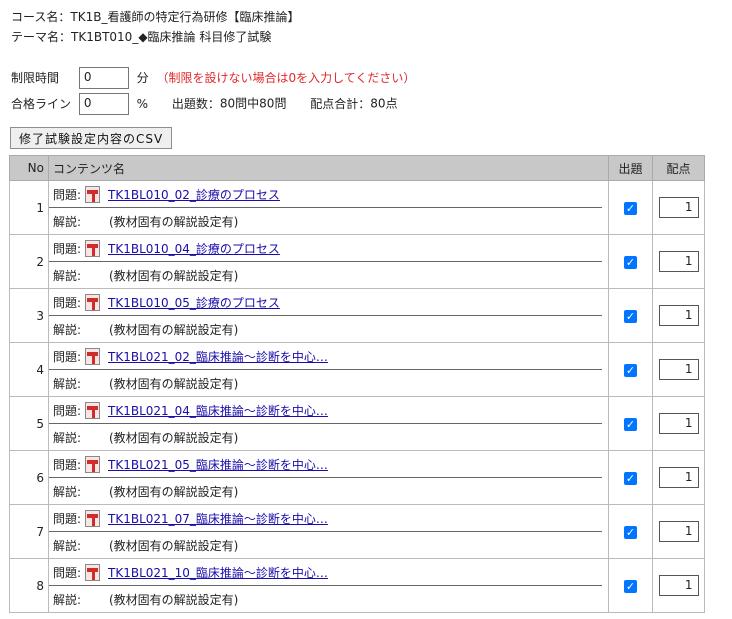 The image size is (732, 619). Describe the element at coordinates (194, 302) in the screenshot. I see `question-link: TK1BL010_05_診療のプロセス` at that location.